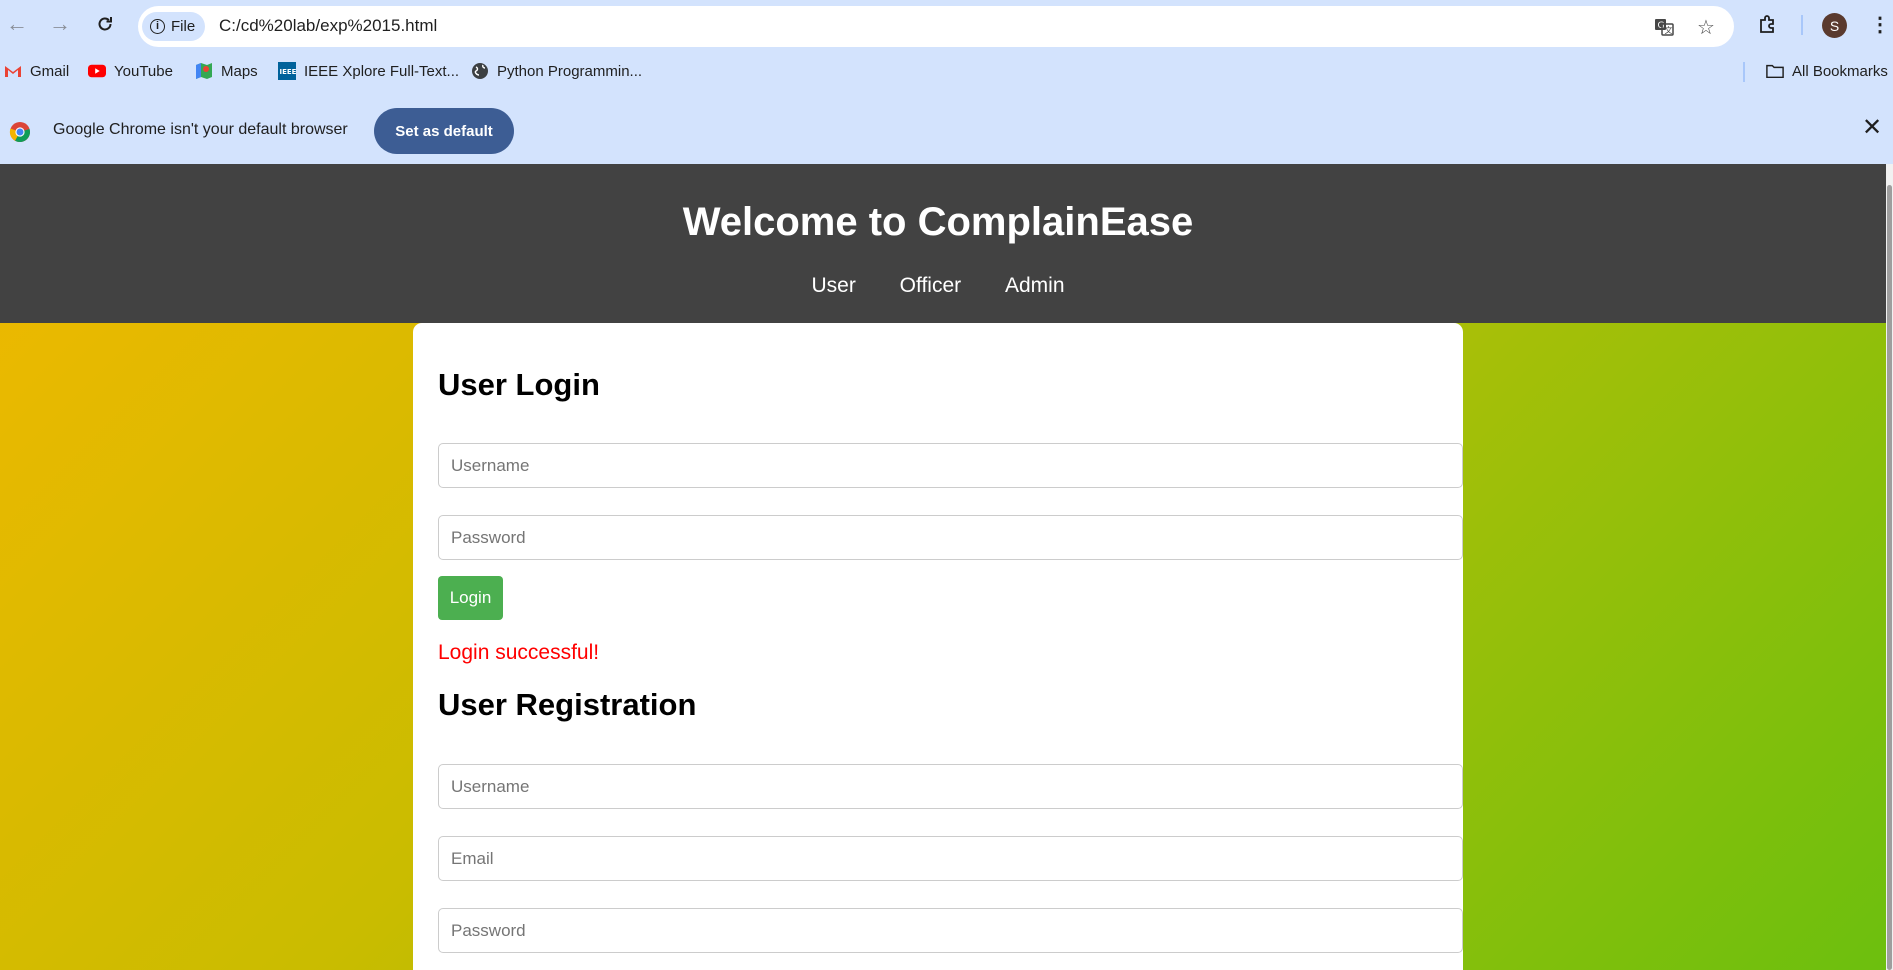 This screenshot has height=970, width=1893. What do you see at coordinates (1872, 128) in the screenshot?
I see `close-icon: ✕` at bounding box center [1872, 128].